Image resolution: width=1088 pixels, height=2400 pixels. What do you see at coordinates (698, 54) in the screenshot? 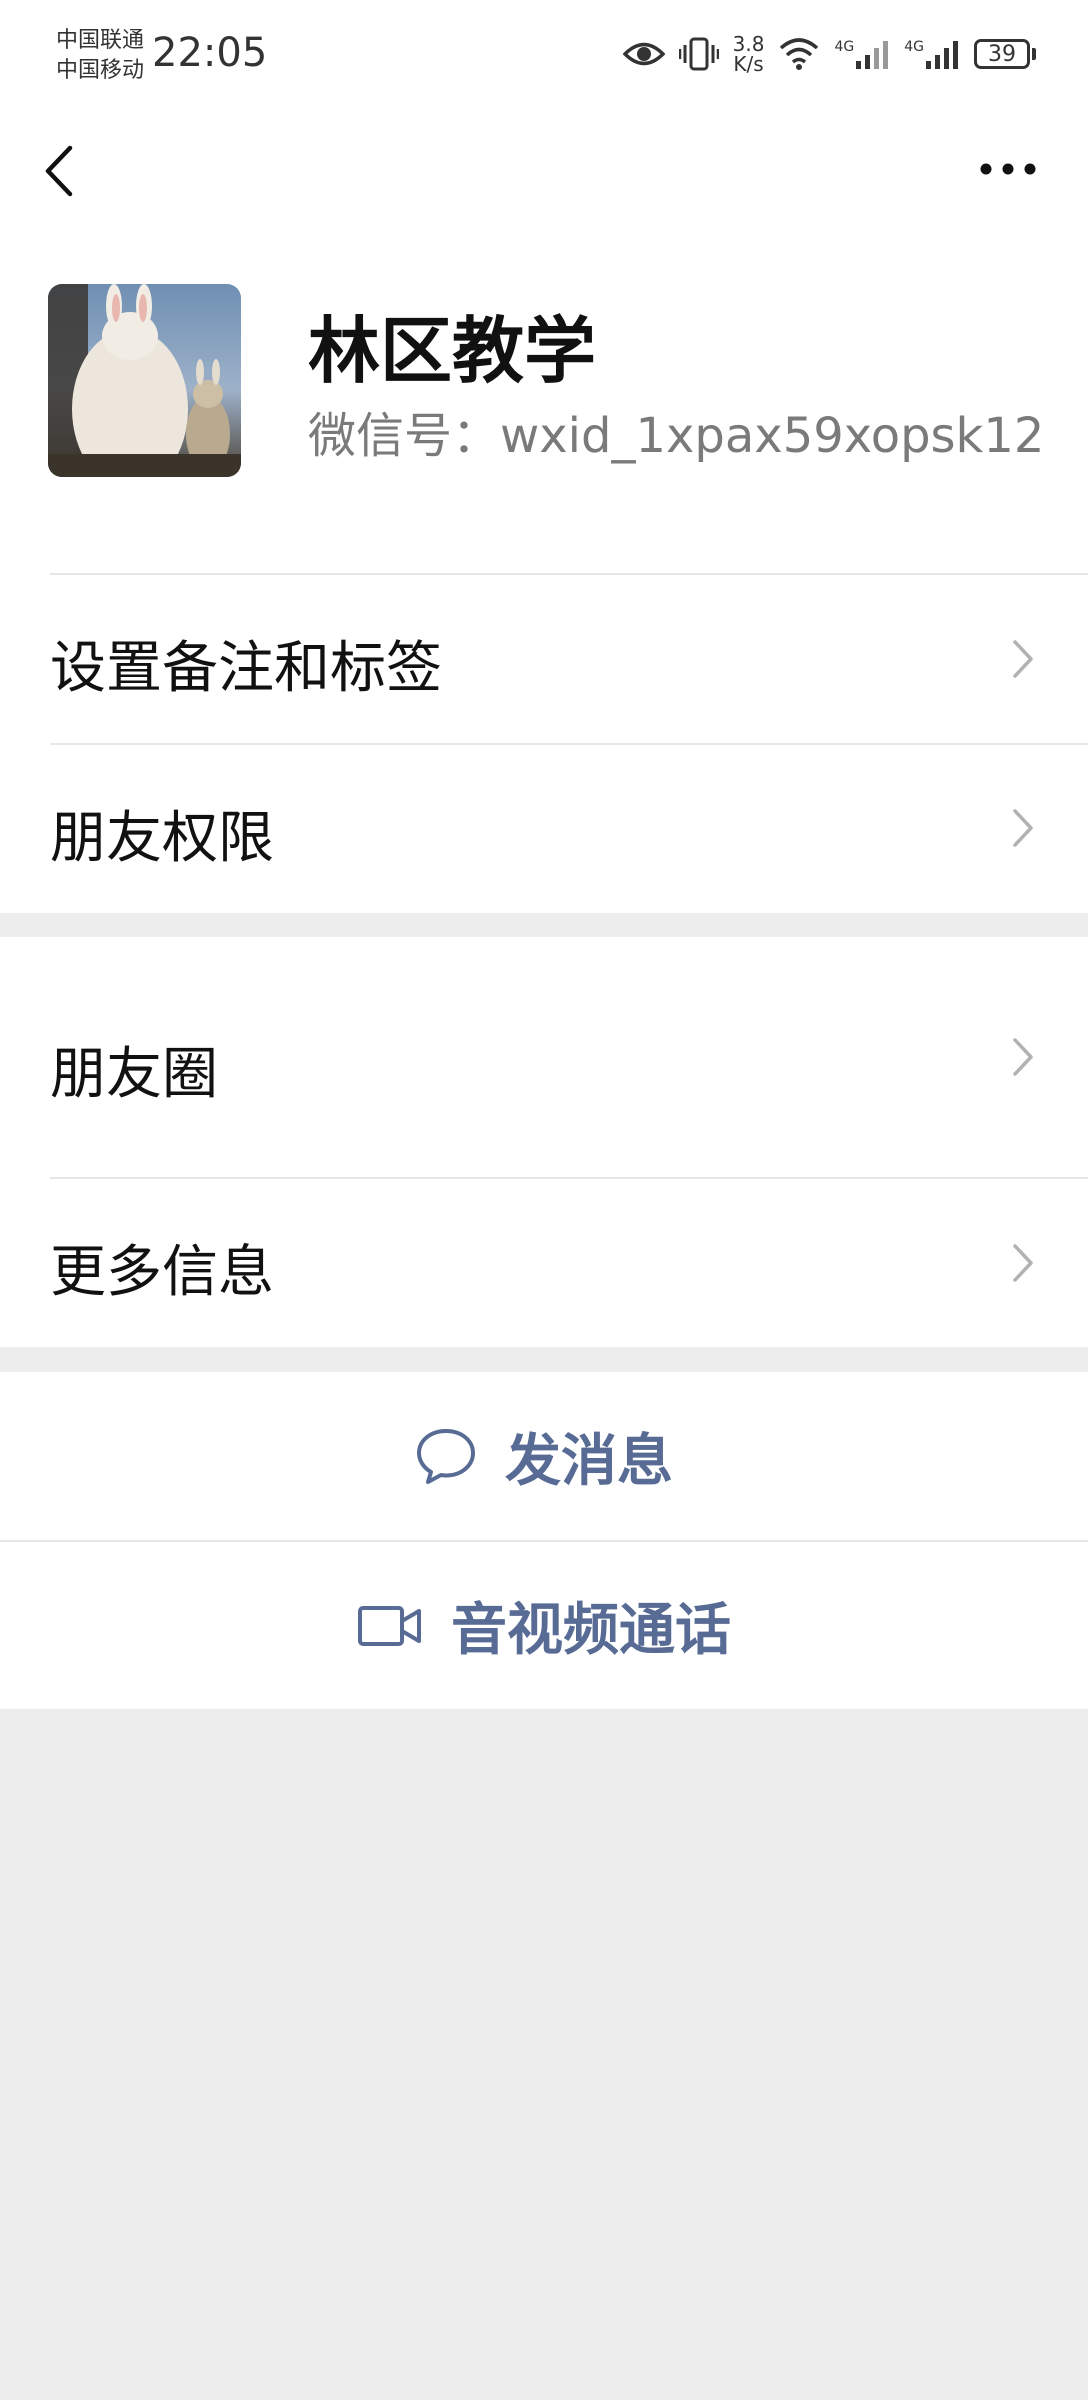
I see `vibrate-icon` at bounding box center [698, 54].